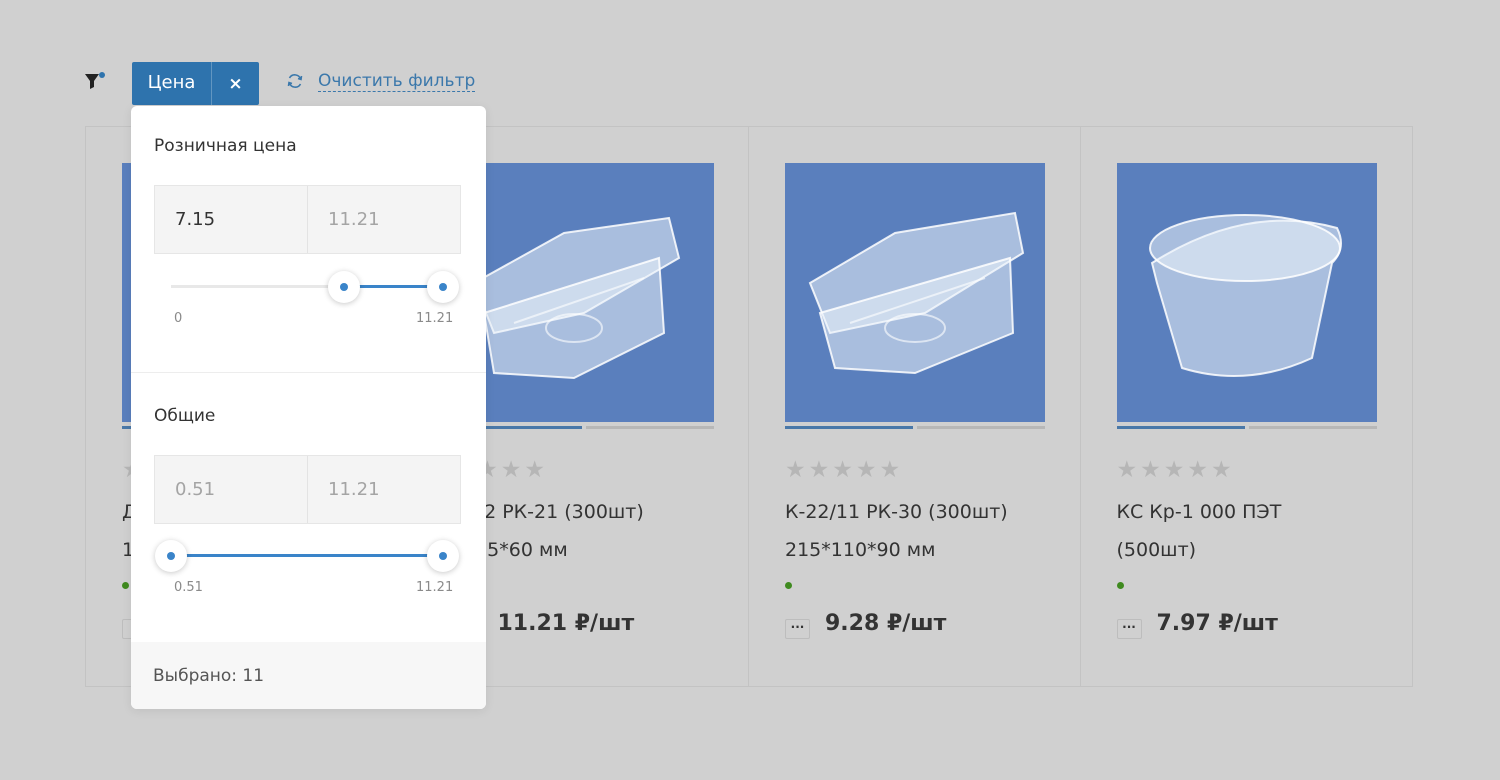  I want to click on general-price-to-input: 11.21, so click(384, 489).